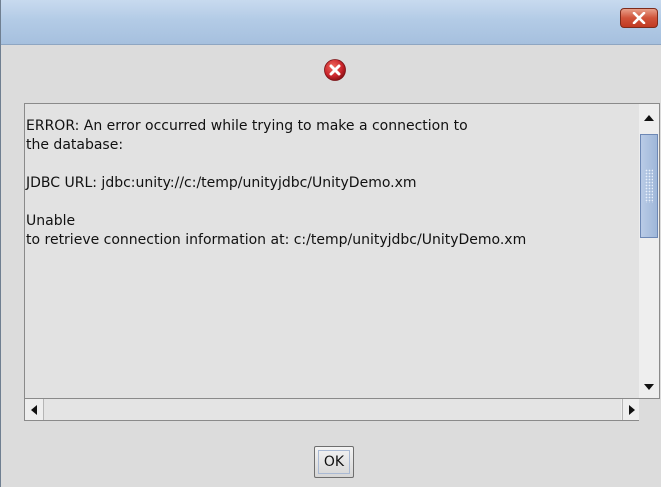 The height and width of the screenshot is (487, 661). I want to click on arrow-down-icon, so click(649, 387).